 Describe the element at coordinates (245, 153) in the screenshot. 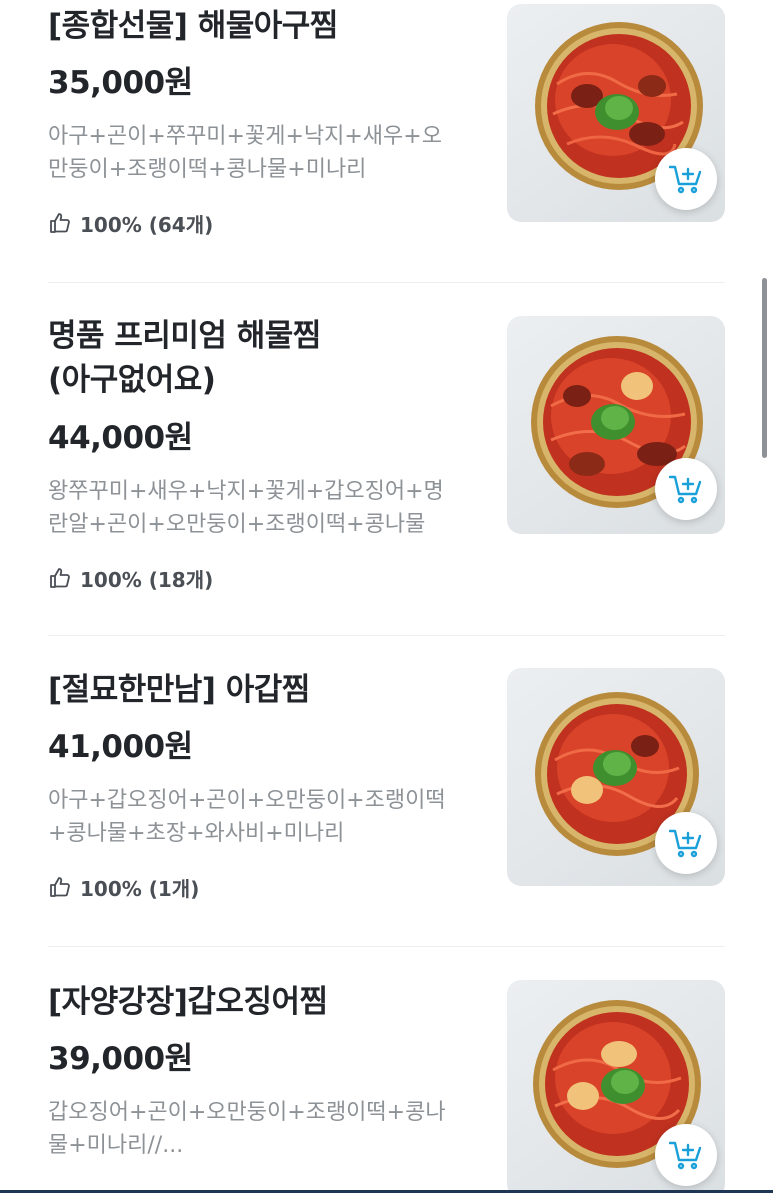

I see `menu-item-description: 아구+곤이+쭈꾸미+꽃게+낙지+새우+오만둥이+조랭이떡+콩나물+미나리` at that location.